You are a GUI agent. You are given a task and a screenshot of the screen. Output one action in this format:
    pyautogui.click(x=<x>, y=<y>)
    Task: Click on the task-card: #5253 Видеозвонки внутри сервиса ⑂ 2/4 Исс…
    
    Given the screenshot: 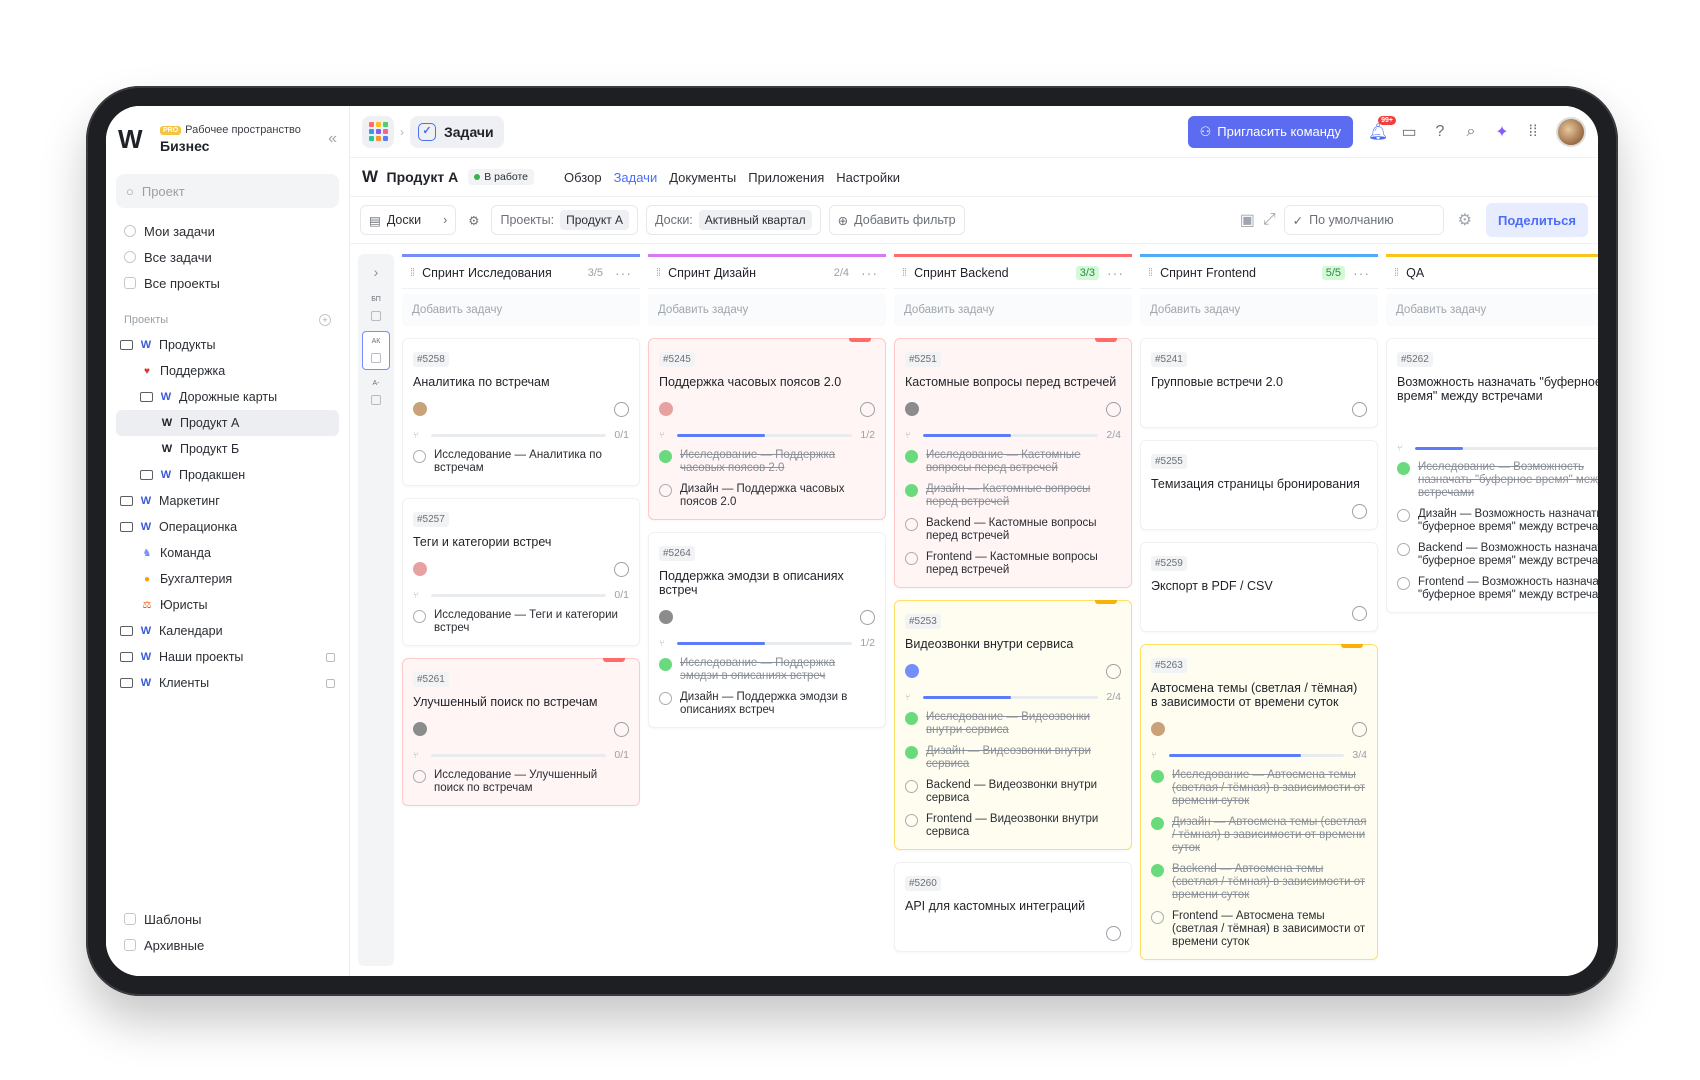 What is the action you would take?
    pyautogui.click(x=1013, y=725)
    